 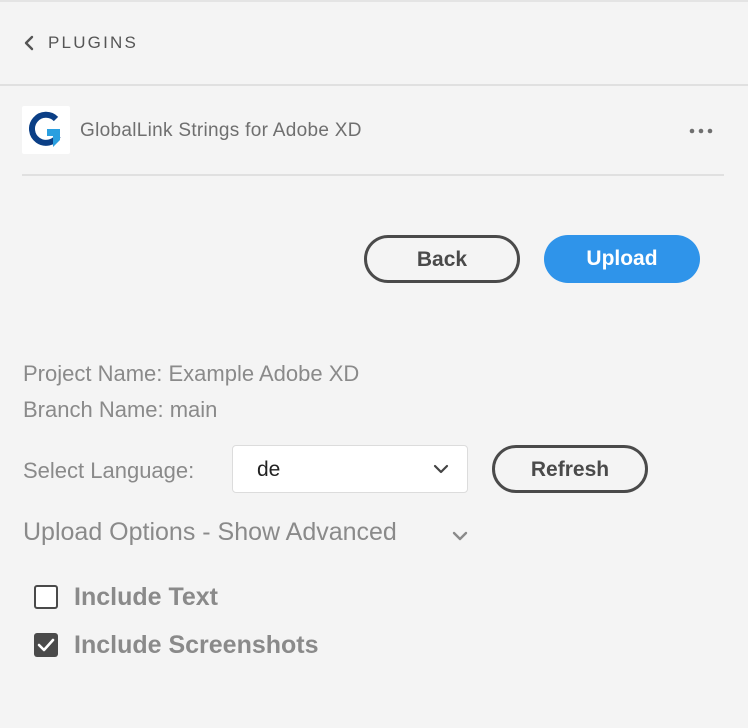 I want to click on include-screenshots-checkbox, so click(x=46, y=645).